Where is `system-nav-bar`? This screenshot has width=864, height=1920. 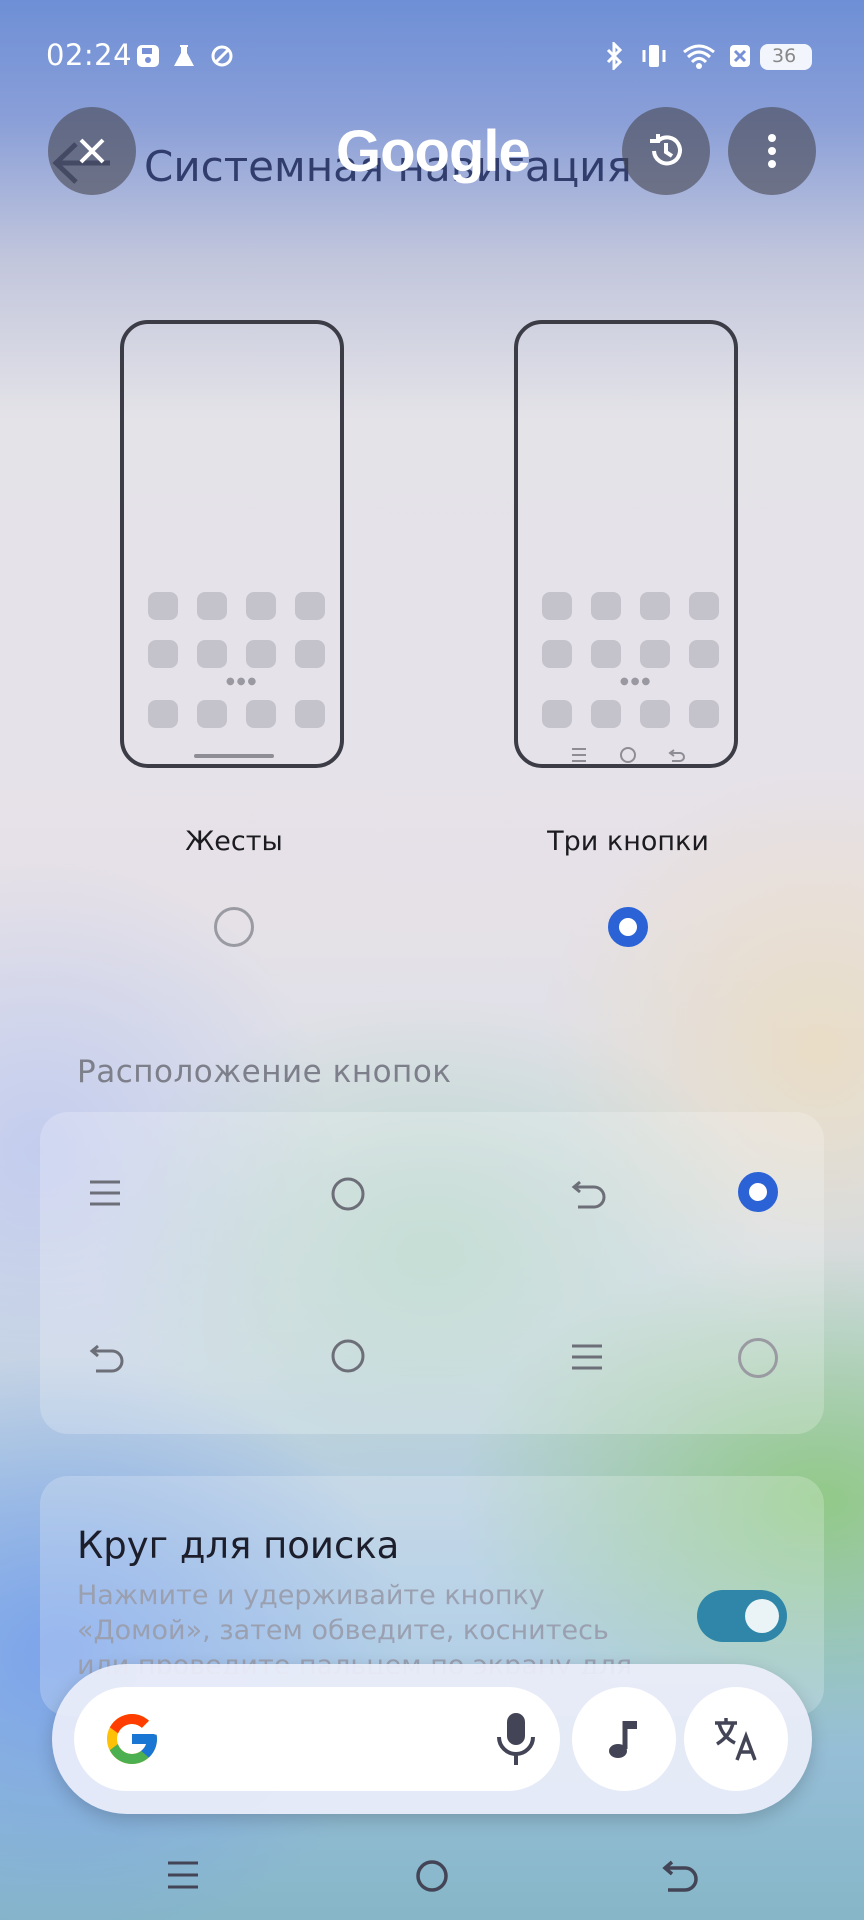 system-nav-bar is located at coordinates (432, 1880).